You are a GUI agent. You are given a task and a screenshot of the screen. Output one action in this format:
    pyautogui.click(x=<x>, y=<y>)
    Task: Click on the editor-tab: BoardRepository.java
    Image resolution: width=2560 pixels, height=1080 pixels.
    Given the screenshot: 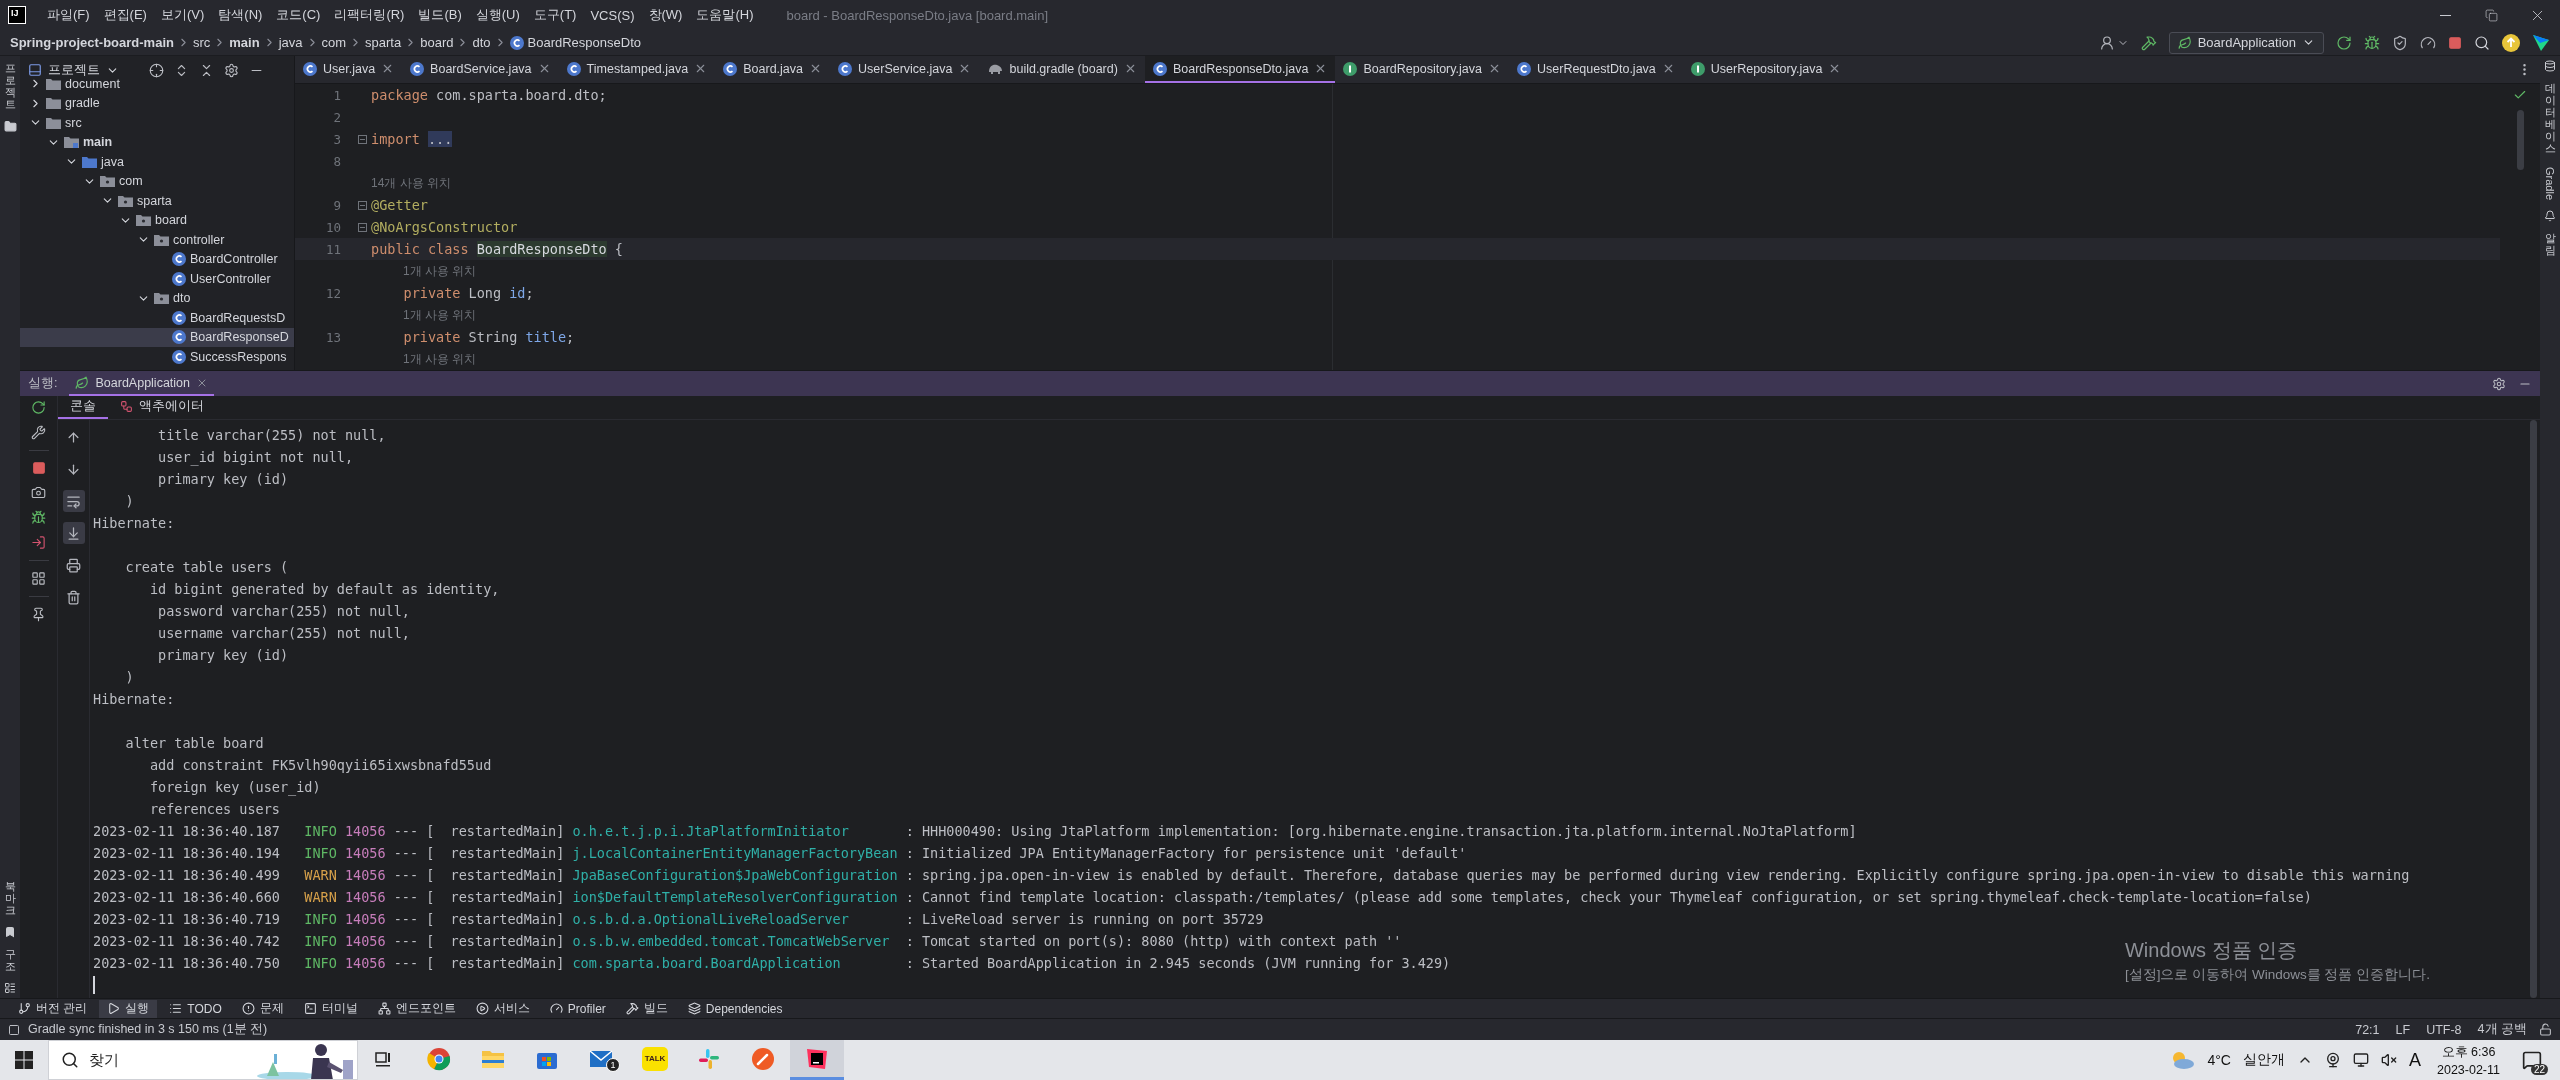 What is the action you would take?
    pyautogui.click(x=1422, y=69)
    